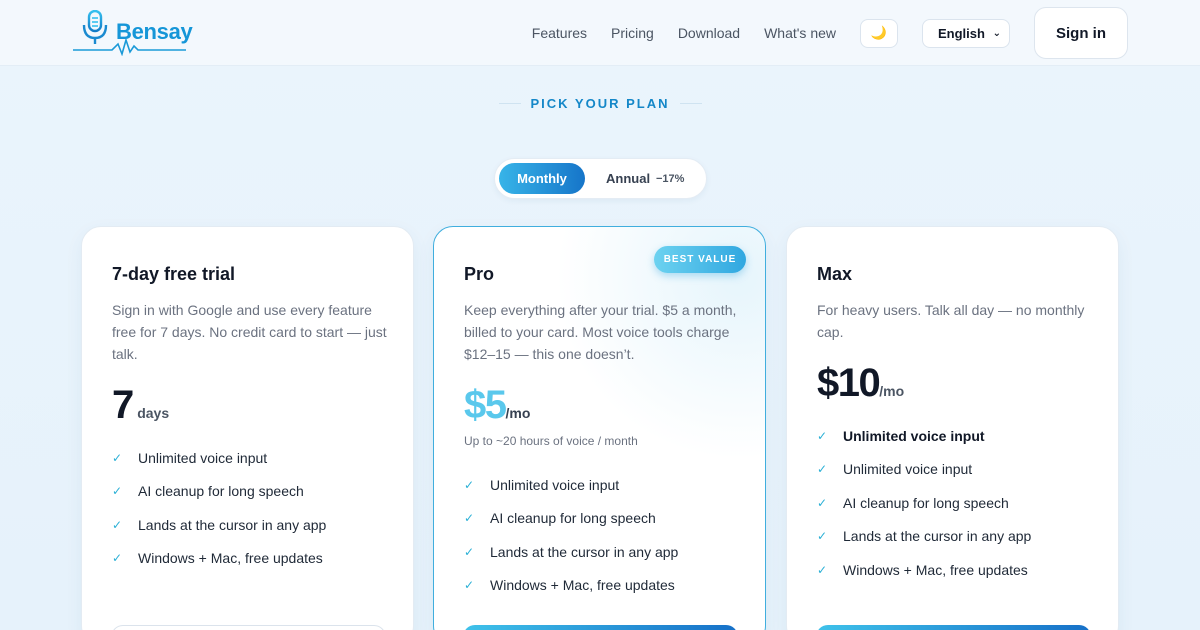  I want to click on max-cta-button, so click(953, 627).